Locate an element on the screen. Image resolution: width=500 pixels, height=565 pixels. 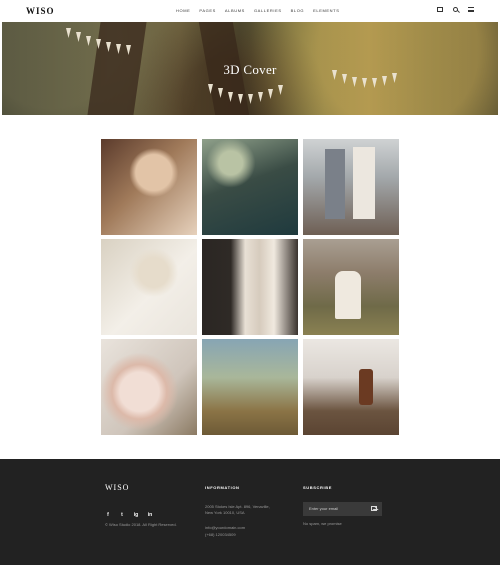
social-links: f t ig in is located at coordinates (129, 515).